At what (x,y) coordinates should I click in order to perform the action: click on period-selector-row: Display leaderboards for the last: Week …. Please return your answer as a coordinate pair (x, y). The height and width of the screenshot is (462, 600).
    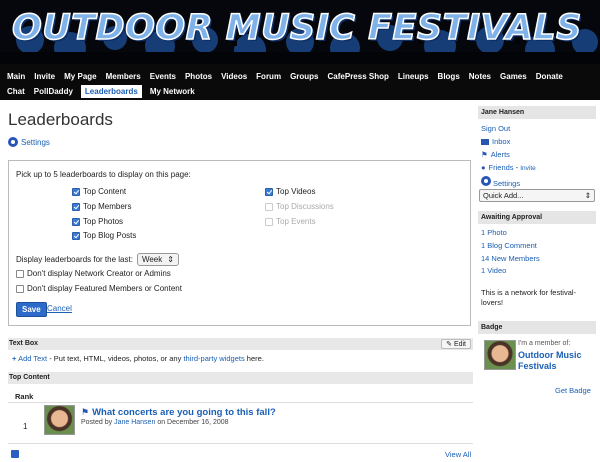
    Looking at the image, I should click on (97, 259).